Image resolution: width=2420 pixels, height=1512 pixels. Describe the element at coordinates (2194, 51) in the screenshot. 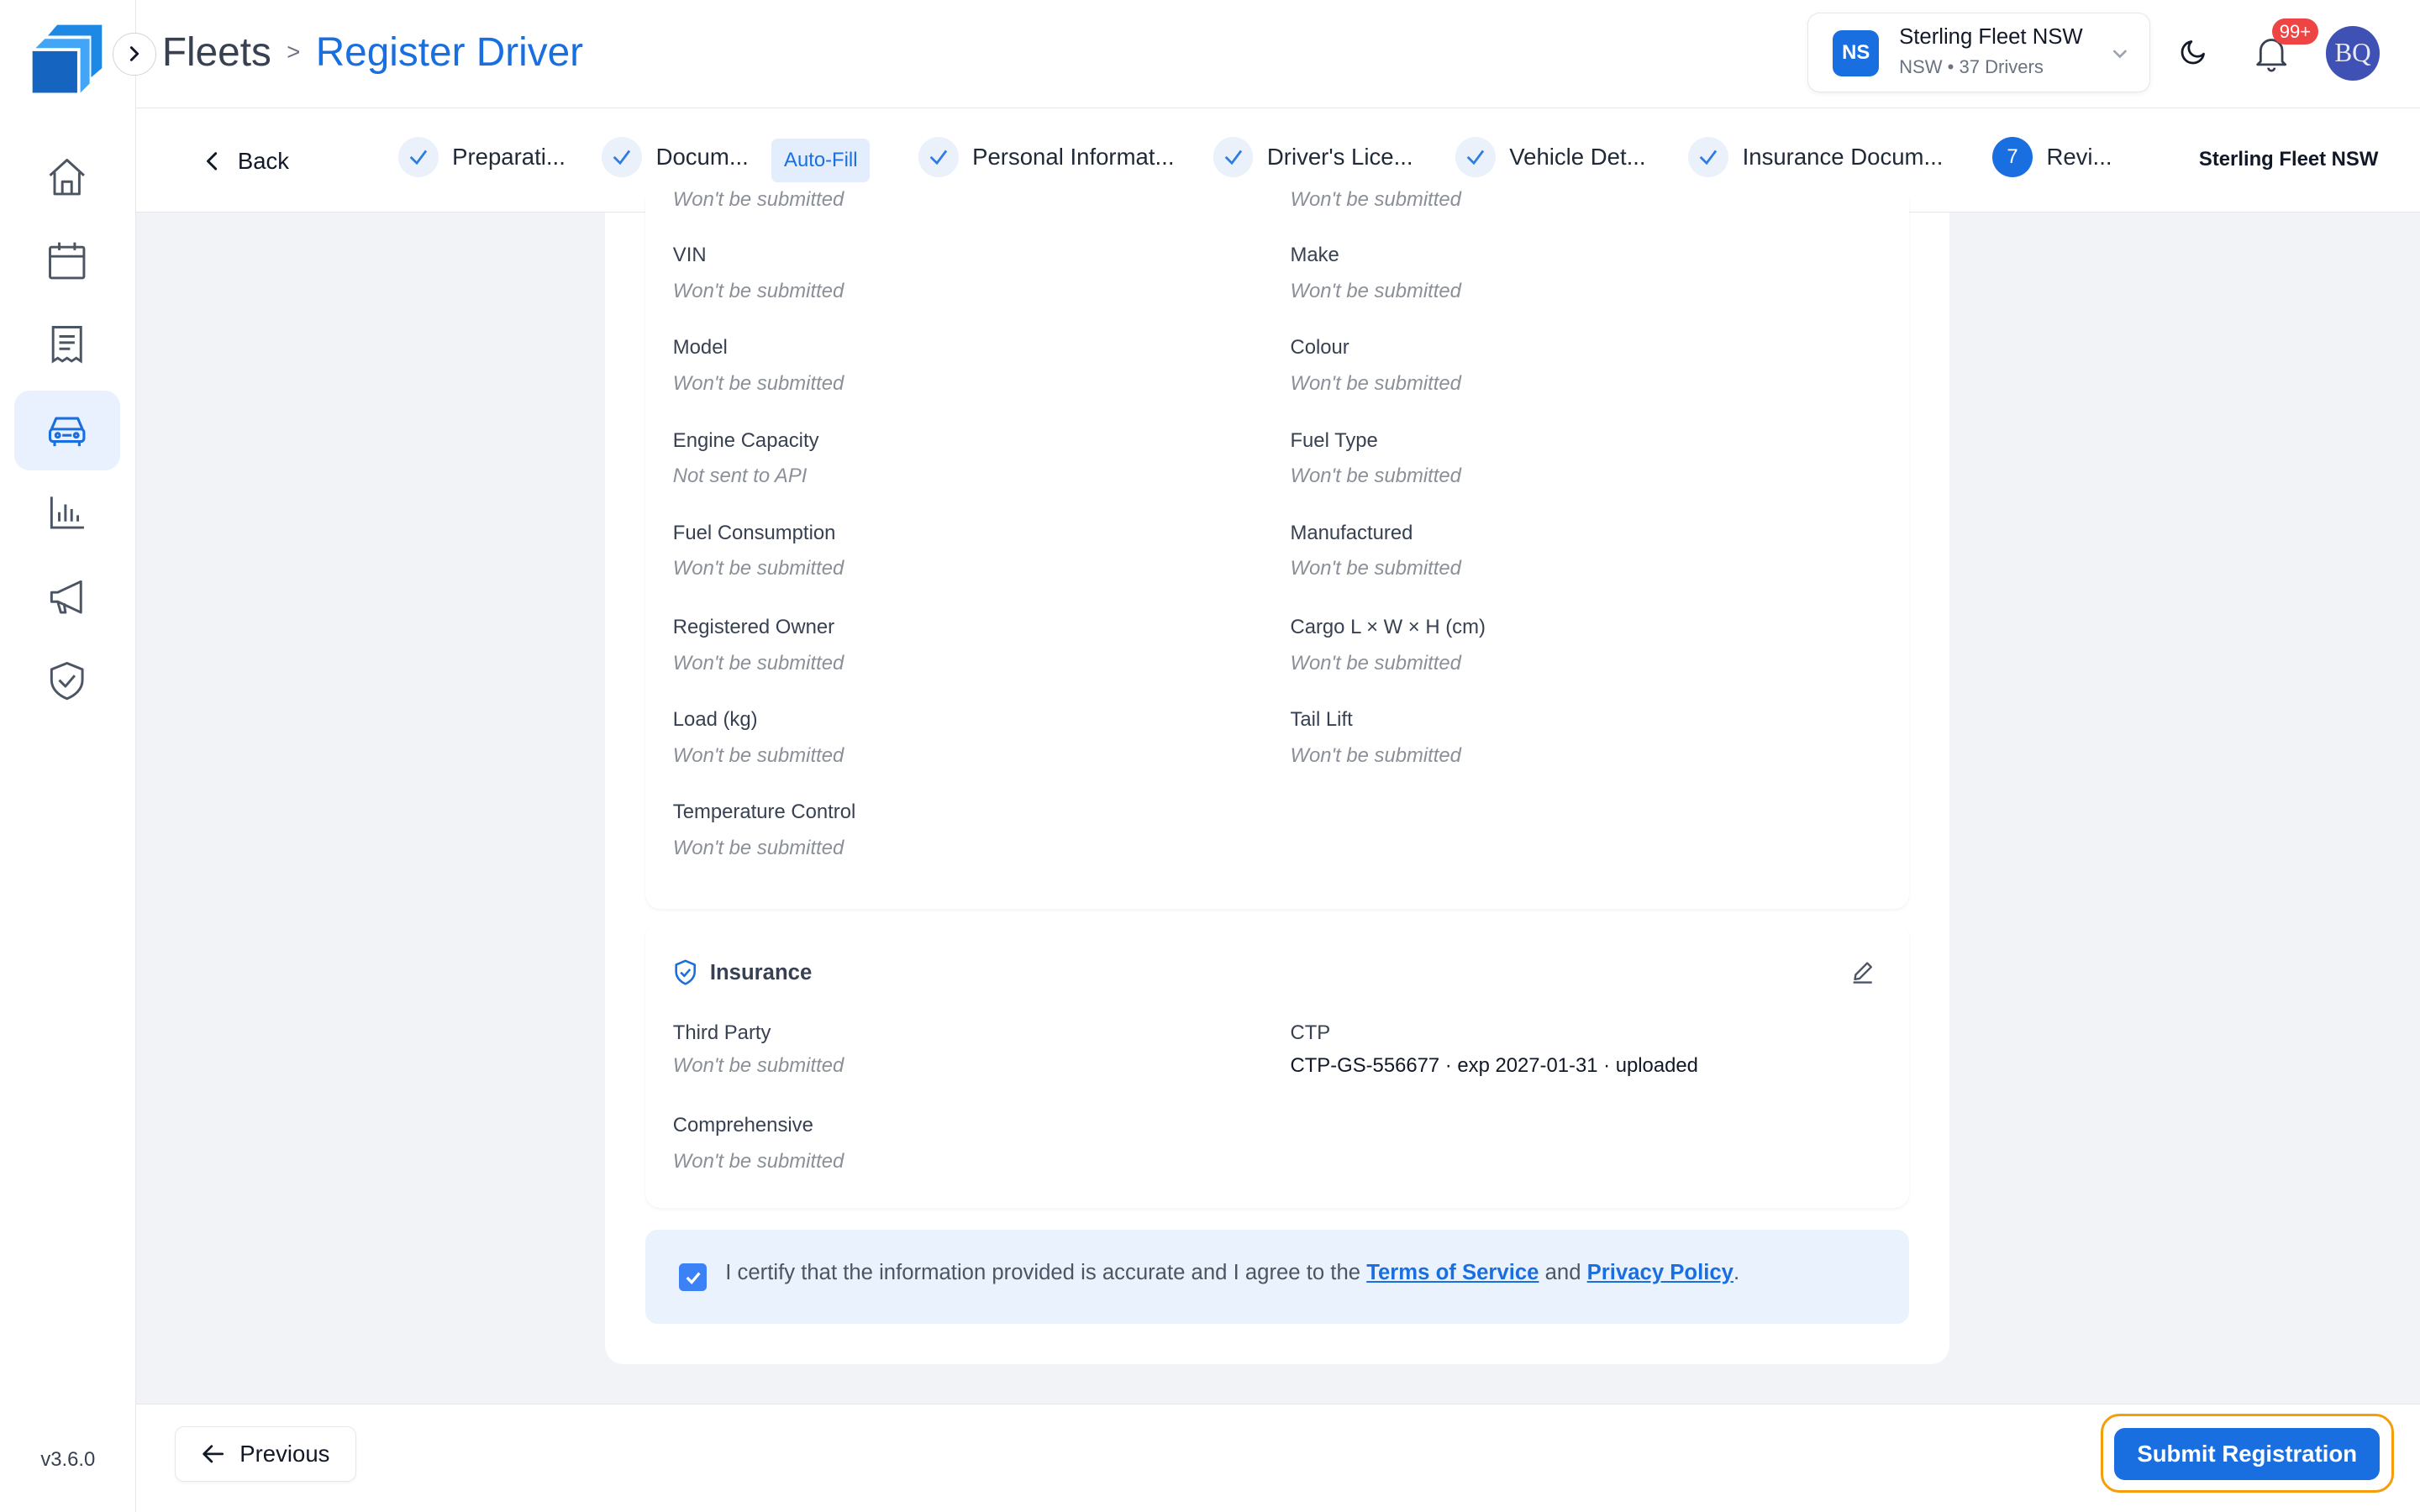

I see `dark-mode-toggle` at that location.